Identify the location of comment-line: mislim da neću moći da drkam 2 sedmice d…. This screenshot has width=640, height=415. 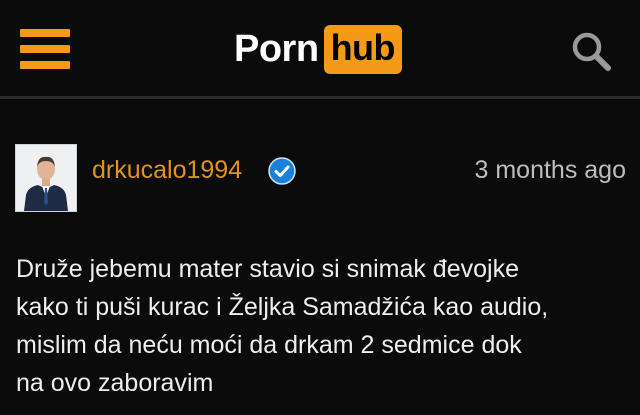
(269, 345).